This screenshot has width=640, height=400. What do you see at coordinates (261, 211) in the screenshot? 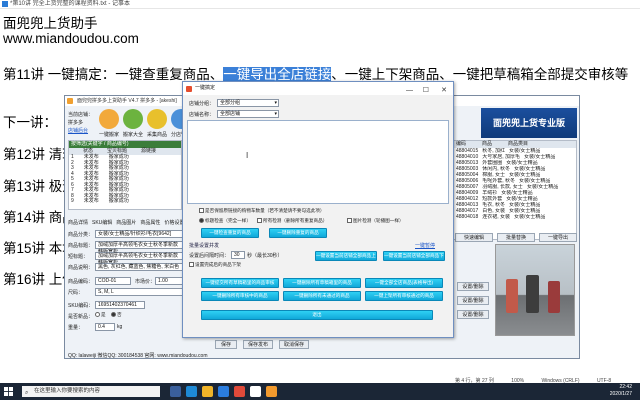
I see `keep-cart-checkbox: 是否保留原链接的购物车数量（若不清楚请不要勾选此项）` at bounding box center [261, 211].